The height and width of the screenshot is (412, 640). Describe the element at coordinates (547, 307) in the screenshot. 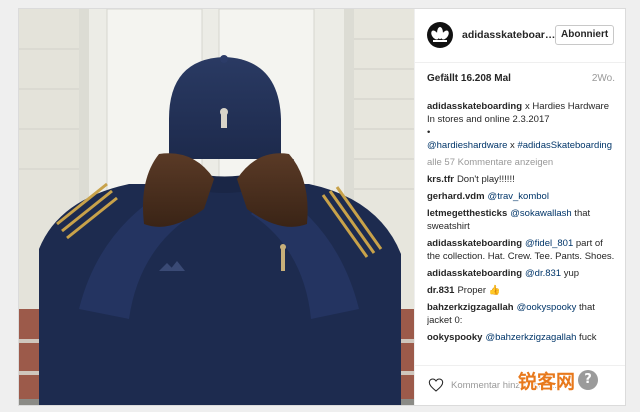

I see `comment-mention-link: @ookyspooky` at that location.